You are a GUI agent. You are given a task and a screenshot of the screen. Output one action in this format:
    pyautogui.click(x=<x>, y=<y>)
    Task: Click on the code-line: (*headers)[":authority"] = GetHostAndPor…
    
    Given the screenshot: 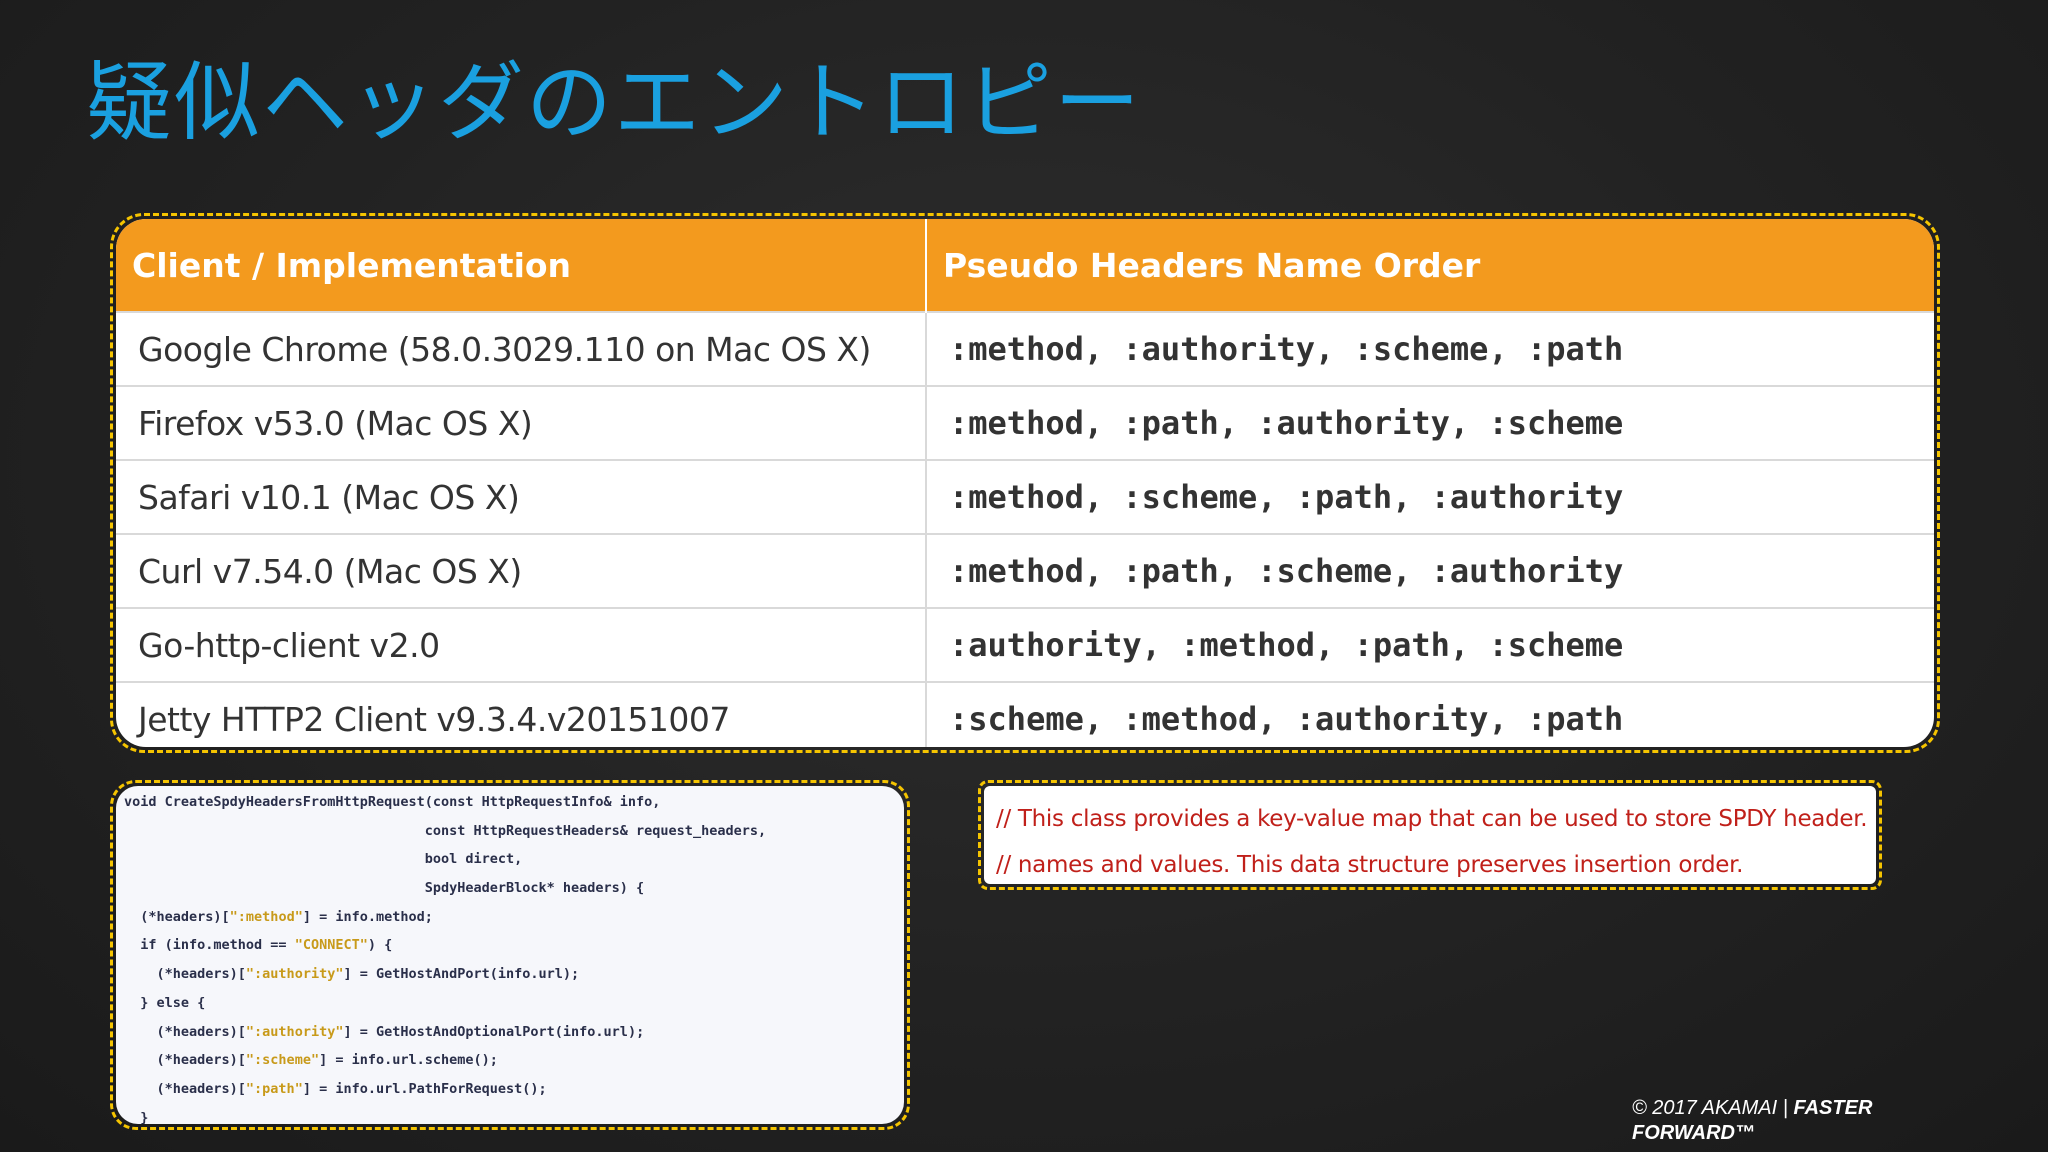 What is the action you would take?
    pyautogui.click(x=352, y=974)
    